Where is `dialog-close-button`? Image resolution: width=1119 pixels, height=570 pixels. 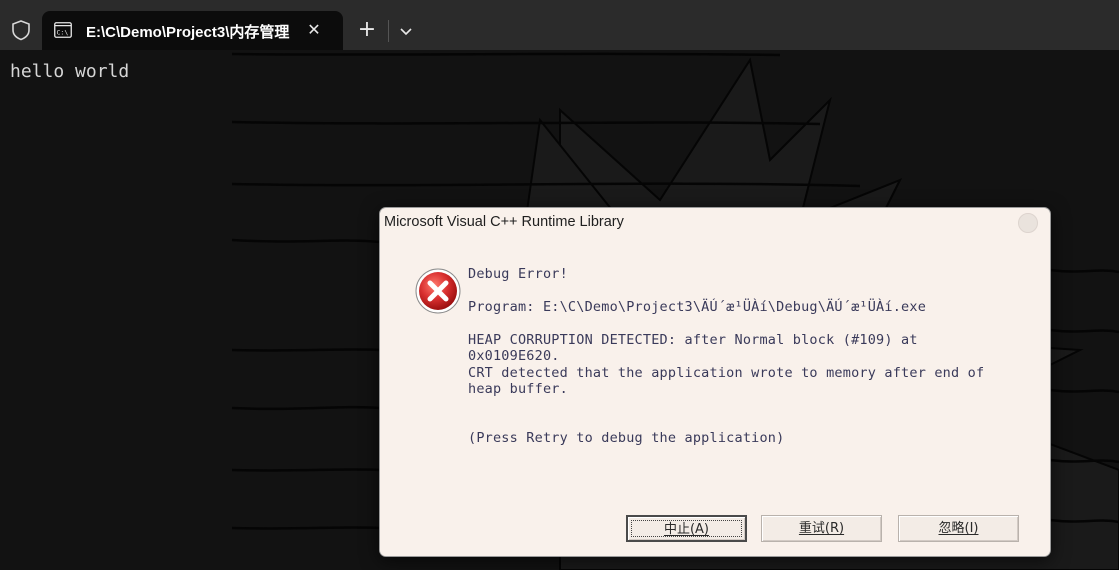 dialog-close-button is located at coordinates (1028, 223).